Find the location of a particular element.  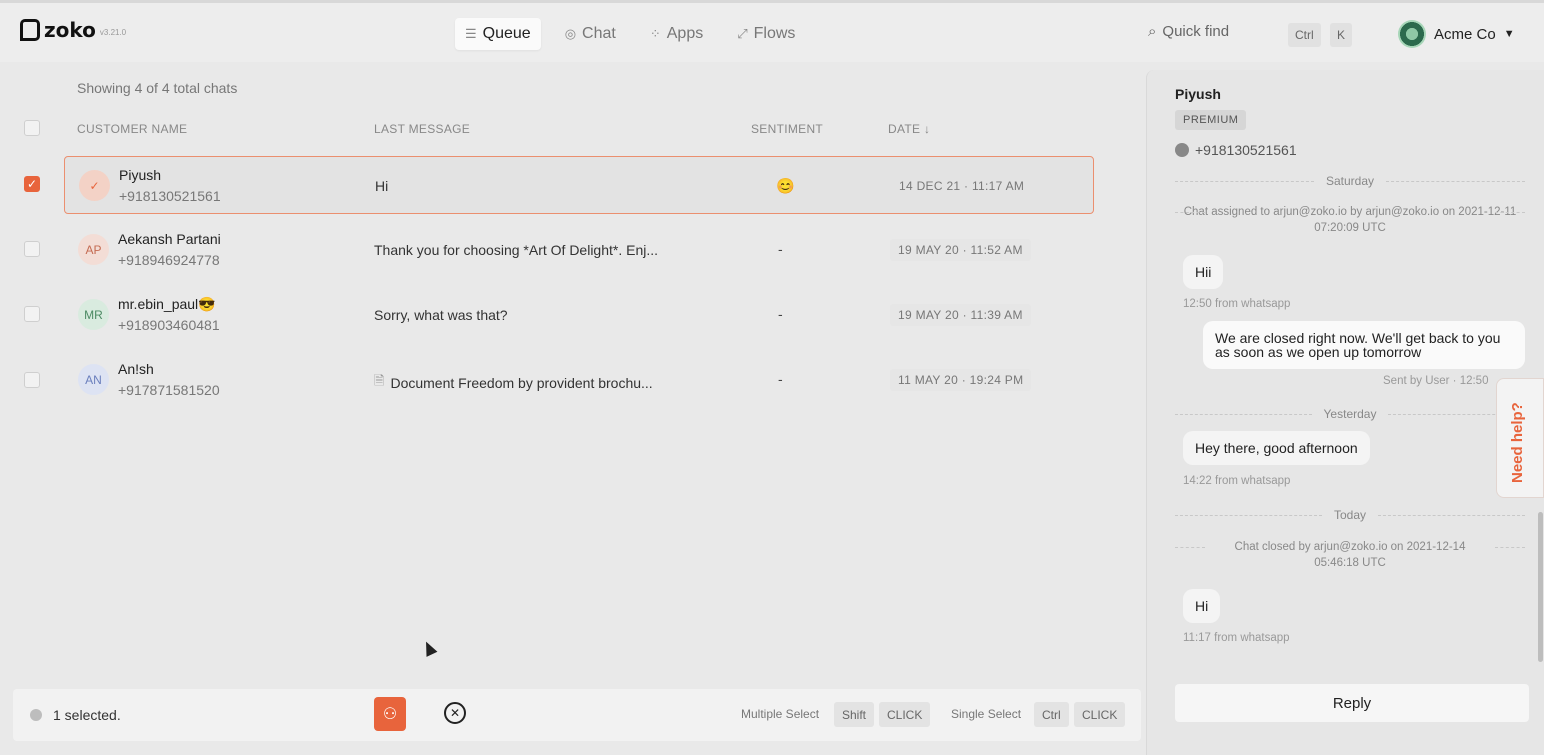

chat-icon: ◎ is located at coordinates (570, 33).